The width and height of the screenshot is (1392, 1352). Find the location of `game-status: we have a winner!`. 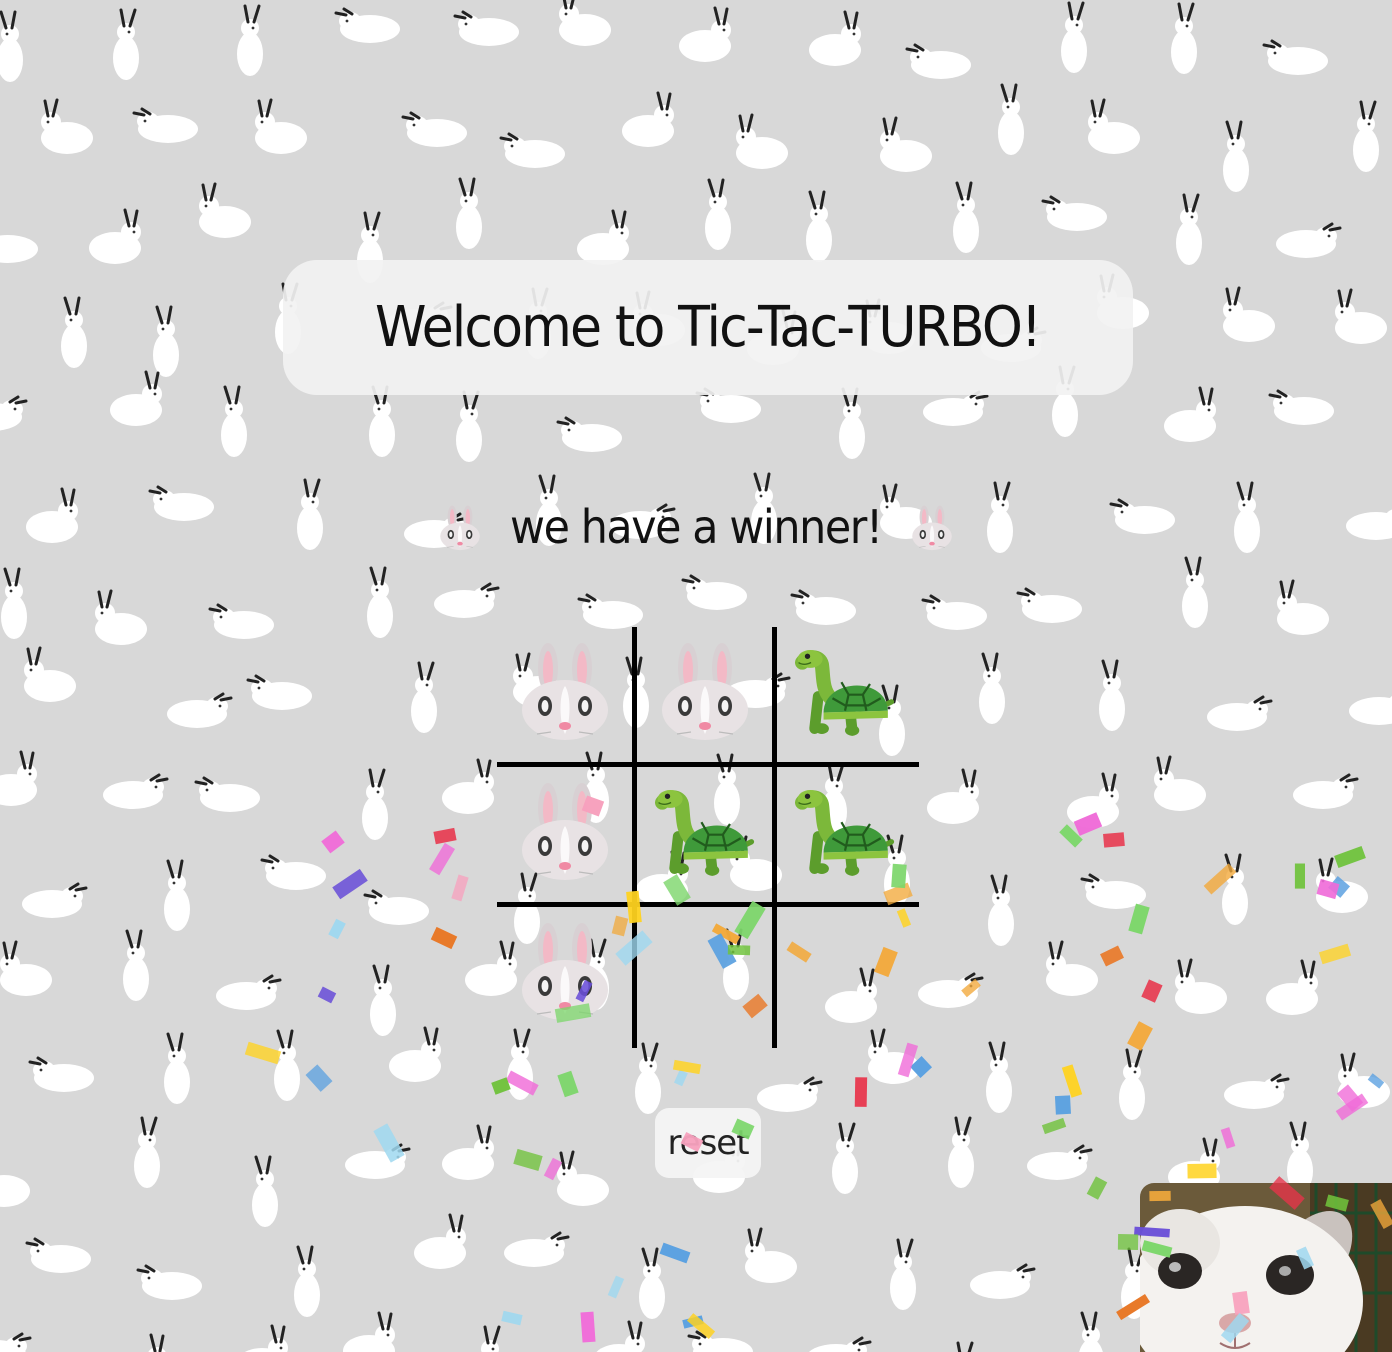

game-status: we have a winner! is located at coordinates (696, 527).